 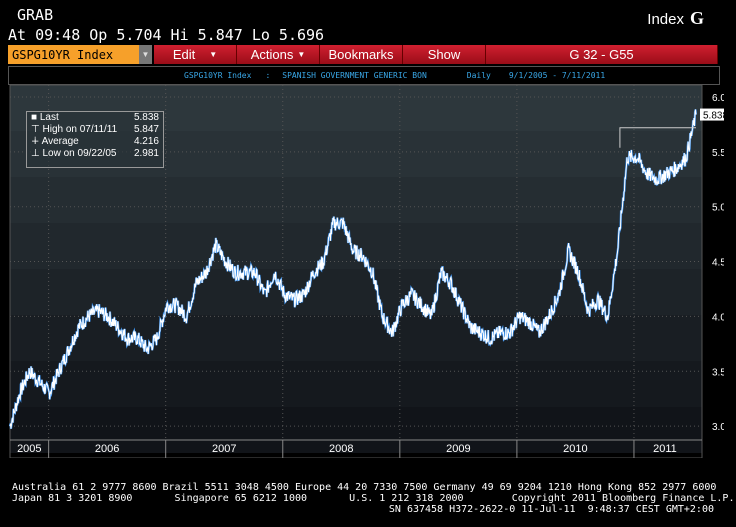 I want to click on legend-value: 5.838, so click(x=146, y=117).